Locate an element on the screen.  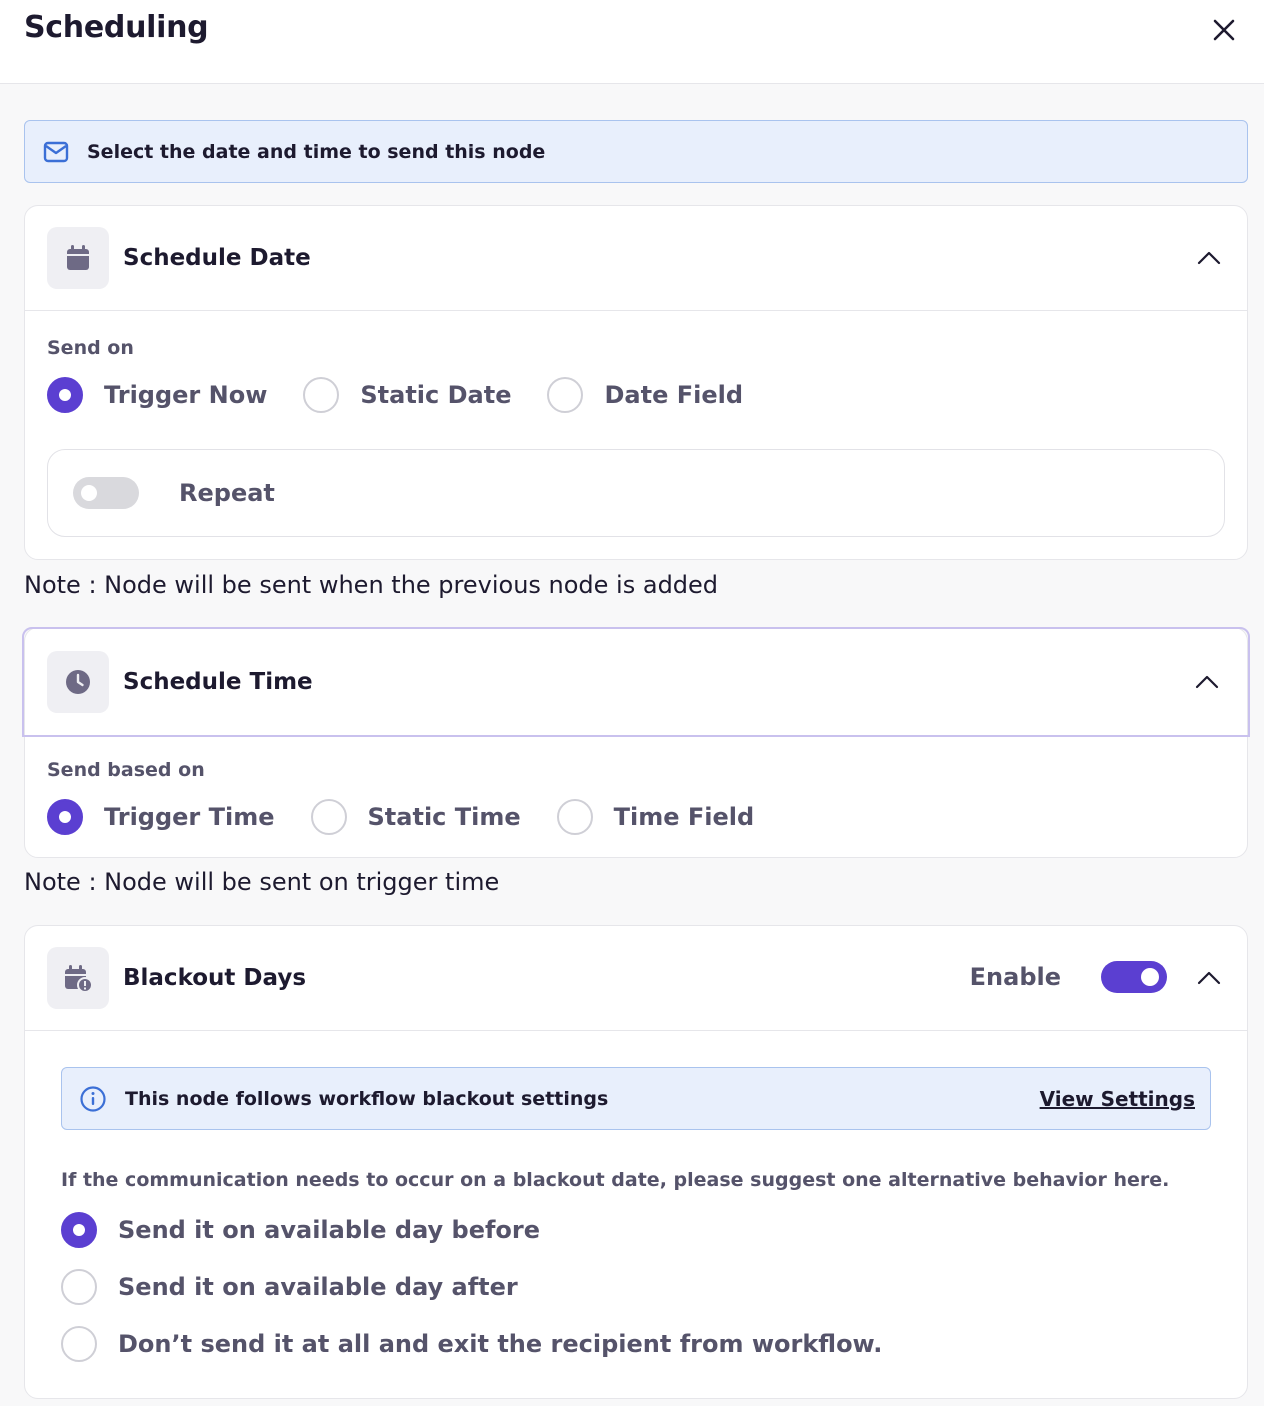
schedule-date-title: Schedule Date is located at coordinates (217, 258).